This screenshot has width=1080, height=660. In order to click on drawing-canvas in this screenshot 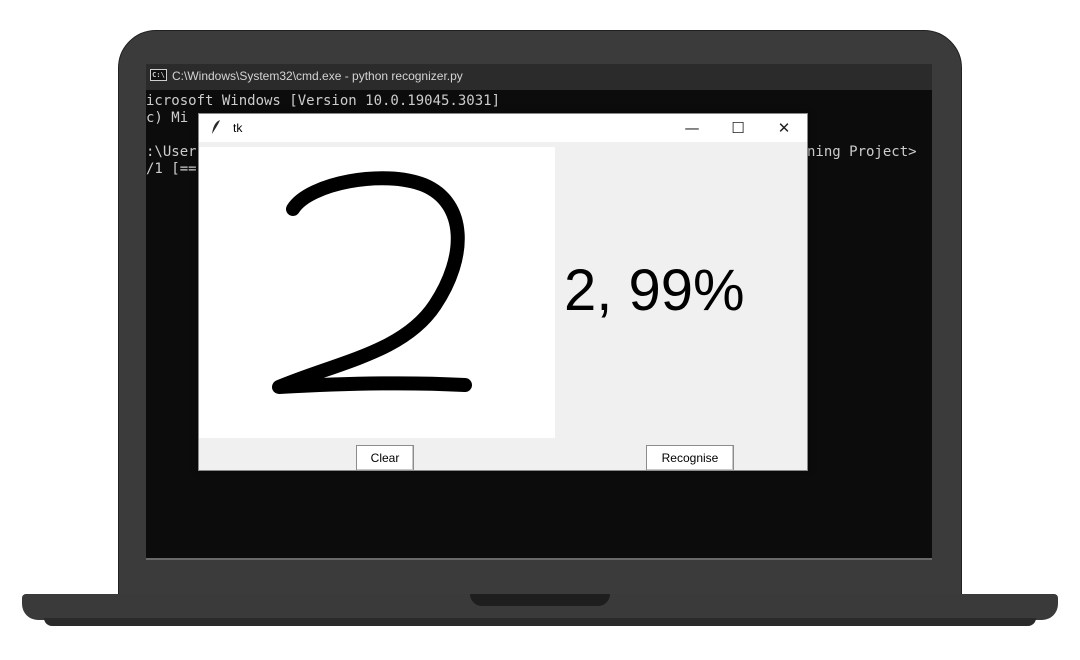, I will do `click(377, 292)`.